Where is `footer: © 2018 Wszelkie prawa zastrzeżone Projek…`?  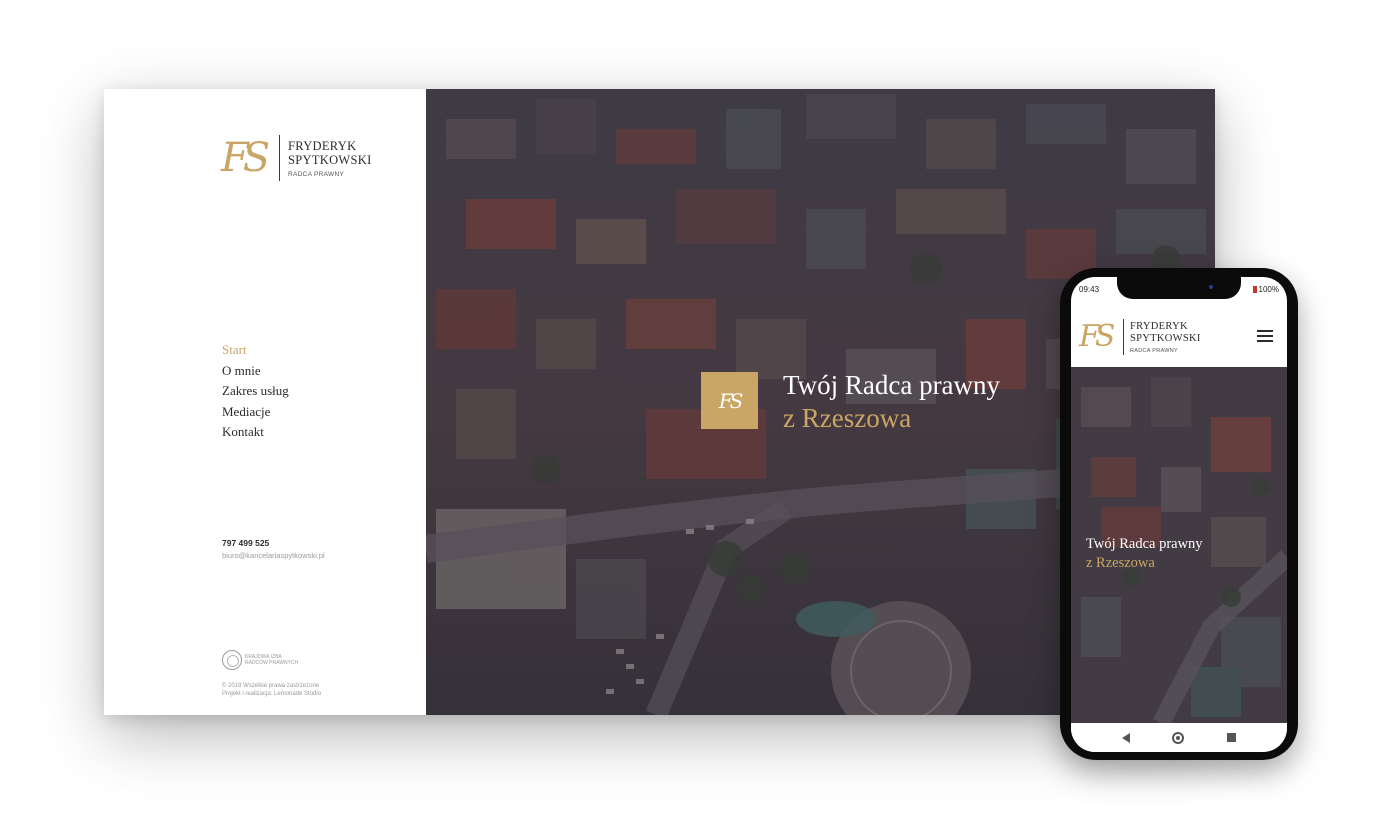 footer: © 2018 Wszelkie prawa zastrzeżone Projek… is located at coordinates (271, 690).